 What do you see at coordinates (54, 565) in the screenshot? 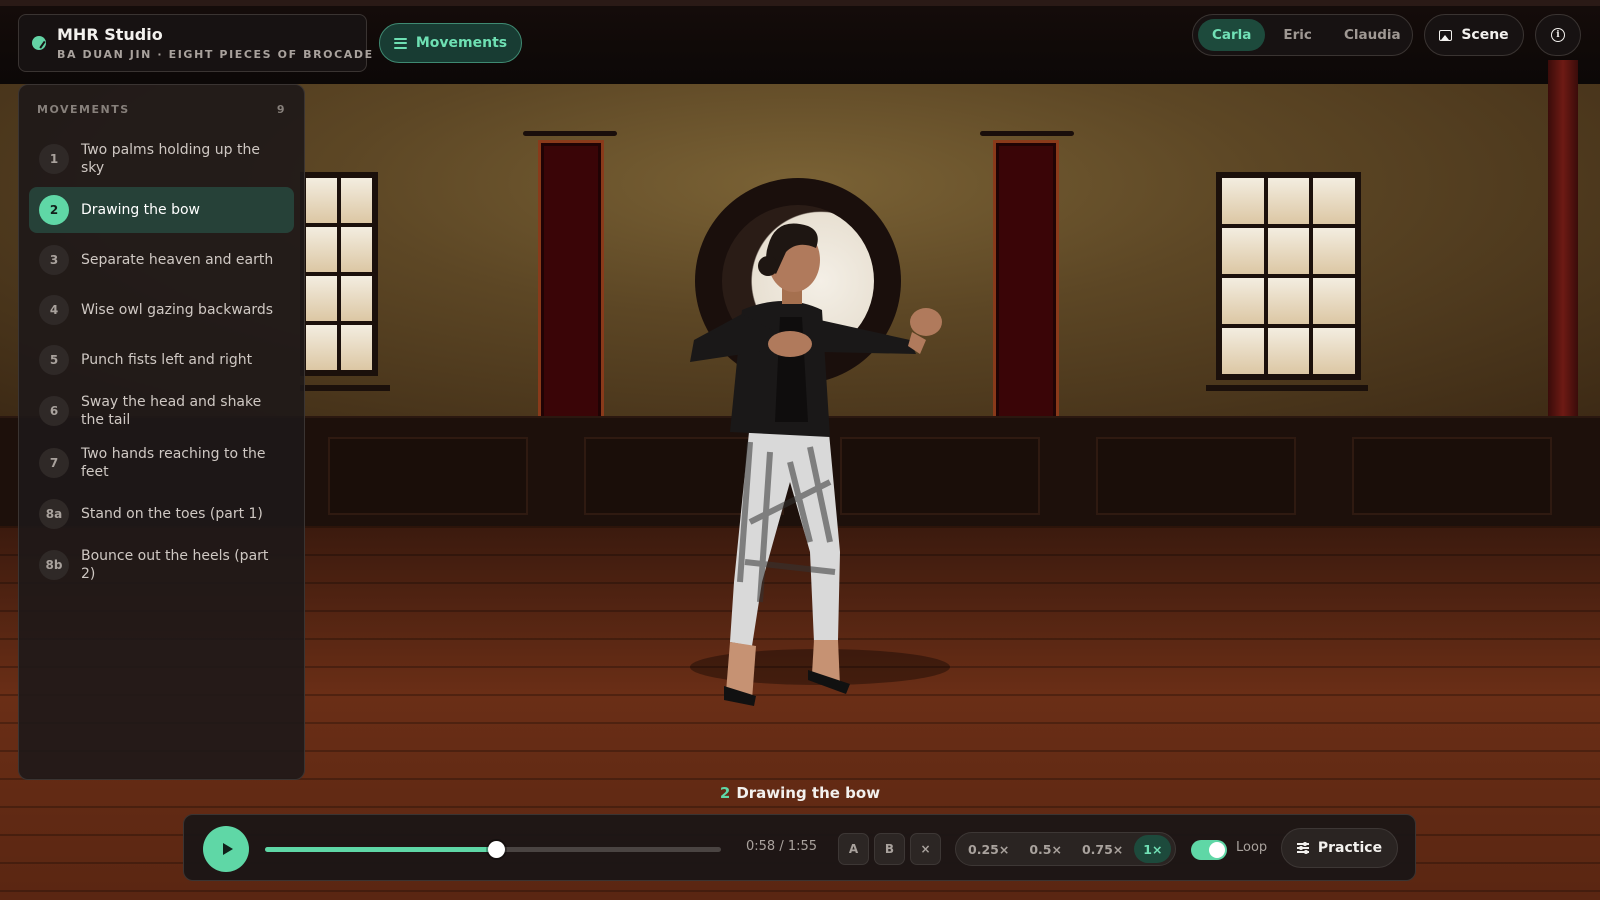
I see `movement-number: 8b` at bounding box center [54, 565].